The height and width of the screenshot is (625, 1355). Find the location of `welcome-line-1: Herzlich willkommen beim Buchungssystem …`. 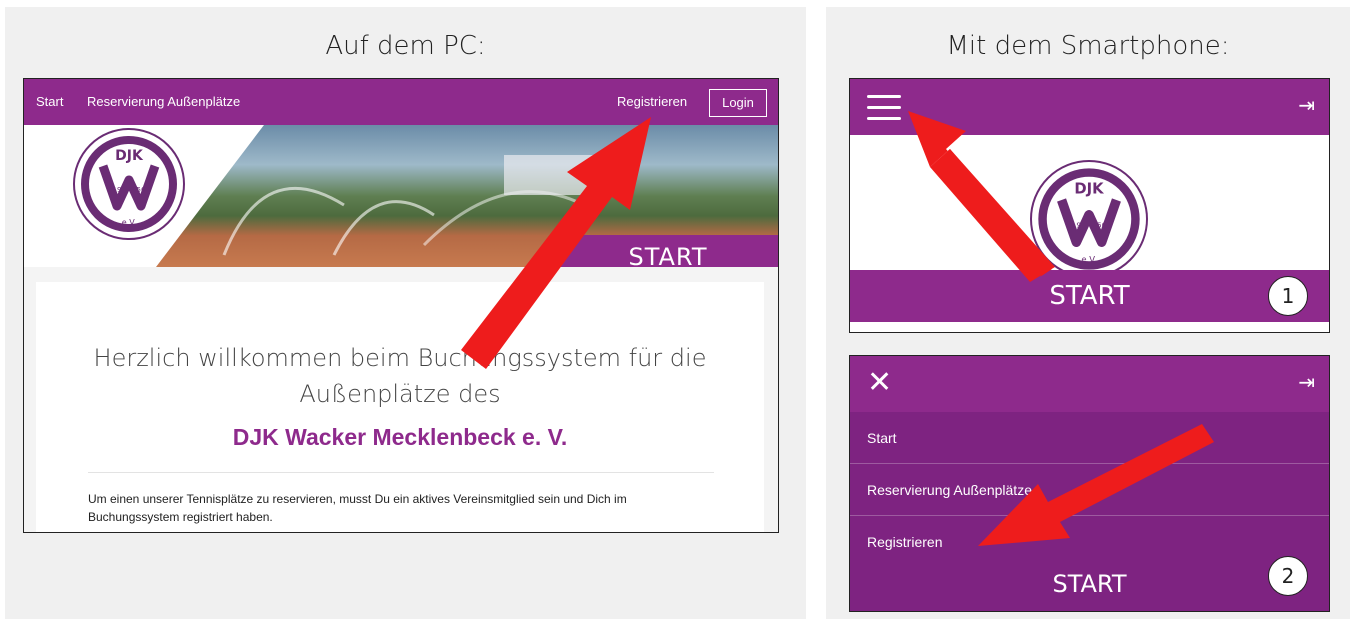

welcome-line-1: Herzlich willkommen beim Buchungssystem … is located at coordinates (400, 358).